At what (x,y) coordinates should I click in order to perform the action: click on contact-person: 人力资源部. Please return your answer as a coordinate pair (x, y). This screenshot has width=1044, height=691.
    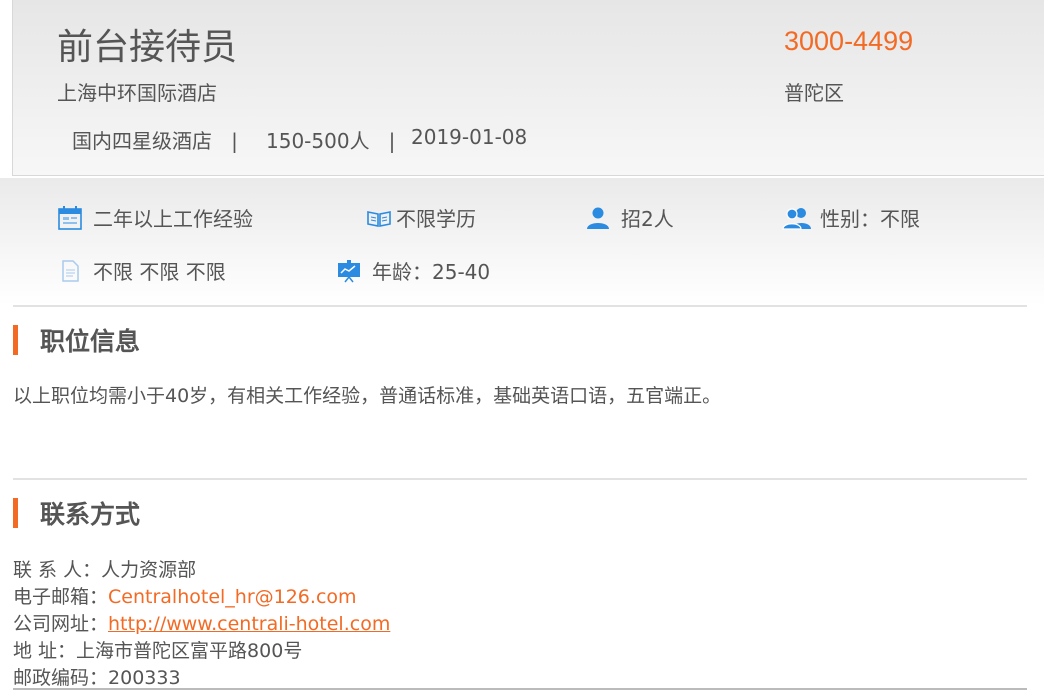
    Looking at the image, I should click on (149, 570).